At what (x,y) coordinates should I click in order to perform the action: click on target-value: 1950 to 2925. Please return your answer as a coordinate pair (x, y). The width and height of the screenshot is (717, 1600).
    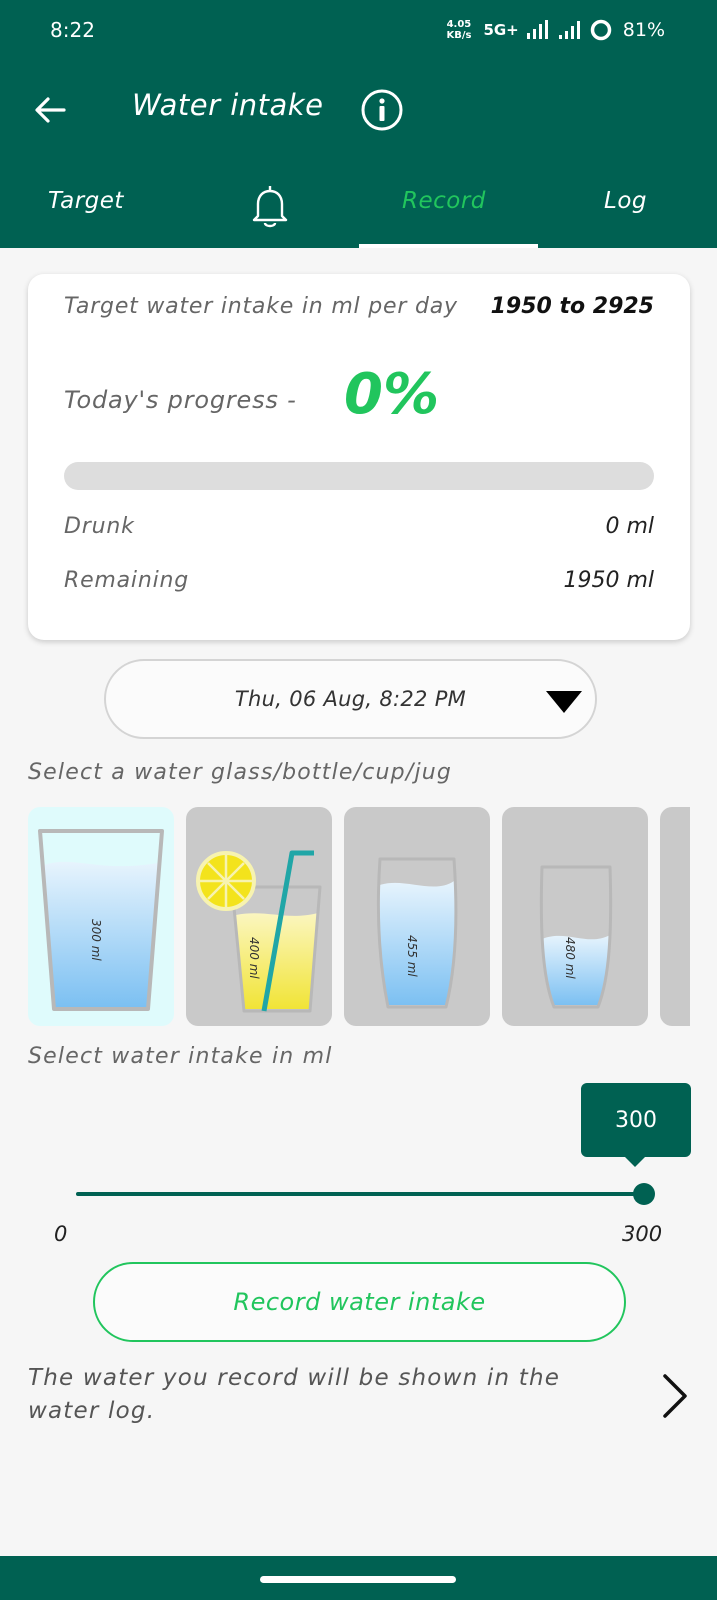
    Looking at the image, I should click on (572, 306).